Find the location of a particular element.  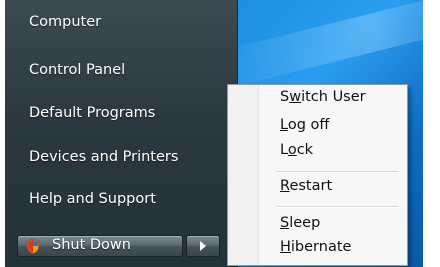

access-key: L is located at coordinates (284, 125).